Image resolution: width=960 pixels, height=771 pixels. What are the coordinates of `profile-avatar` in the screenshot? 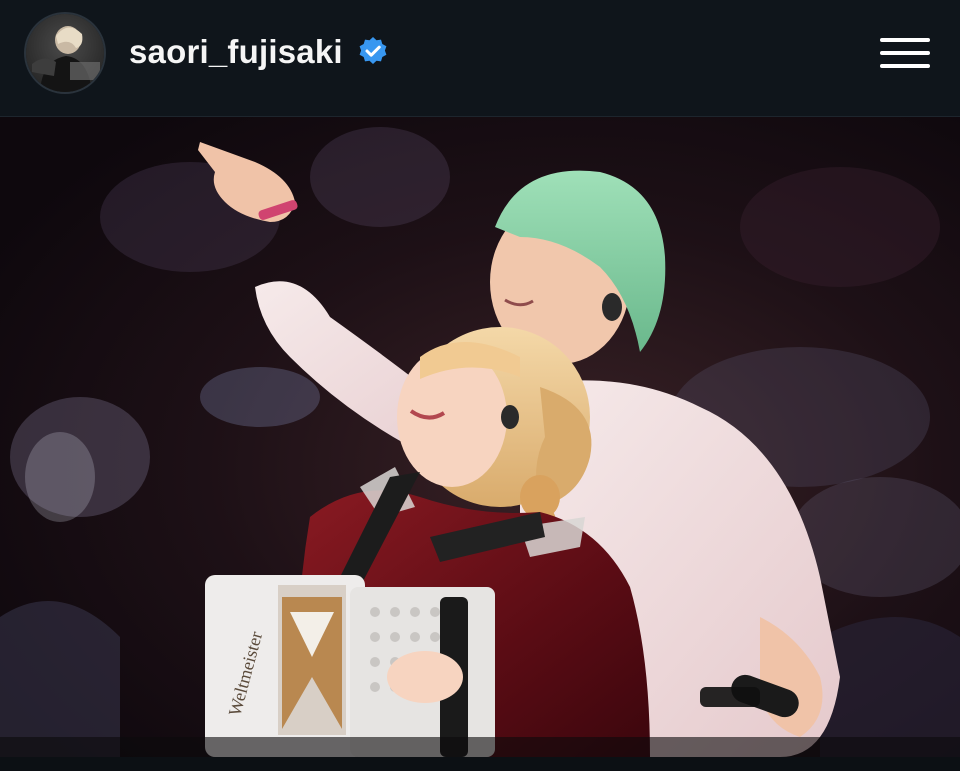 It's located at (65, 53).